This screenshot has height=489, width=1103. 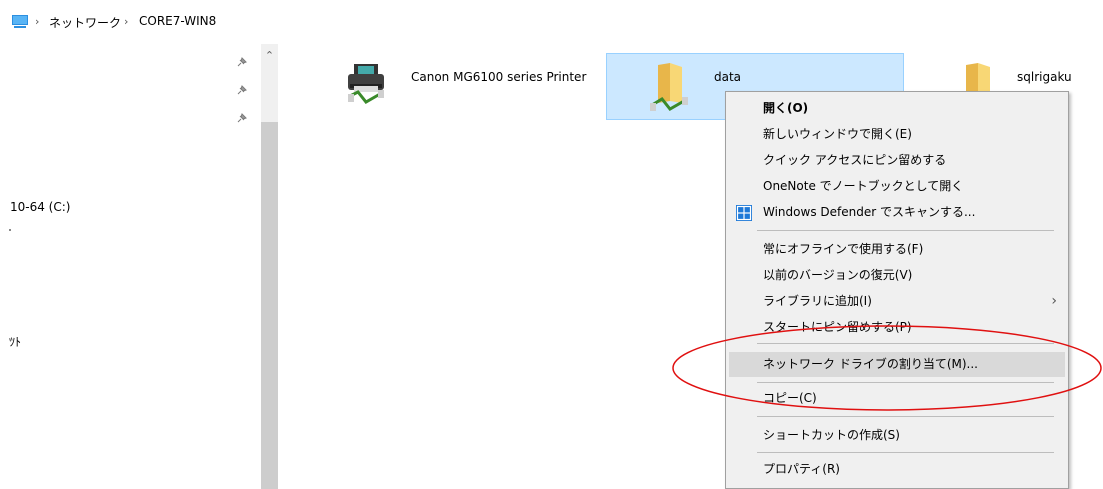 What do you see at coordinates (897, 398) in the screenshot?
I see `menu-item-copy: コピー(C)` at bounding box center [897, 398].